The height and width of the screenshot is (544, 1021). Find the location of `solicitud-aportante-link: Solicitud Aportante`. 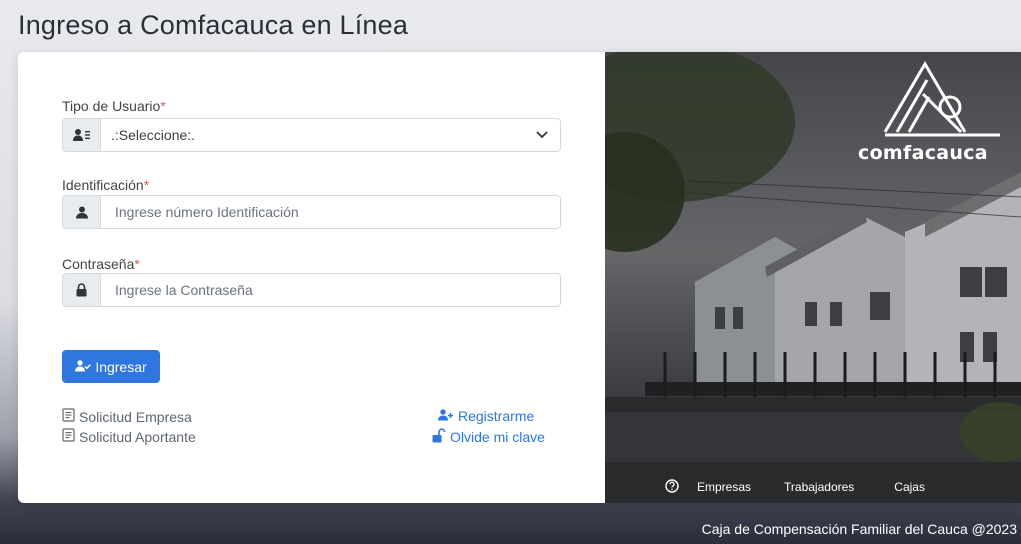

solicitud-aportante-link: Solicitud Aportante is located at coordinates (129, 436).